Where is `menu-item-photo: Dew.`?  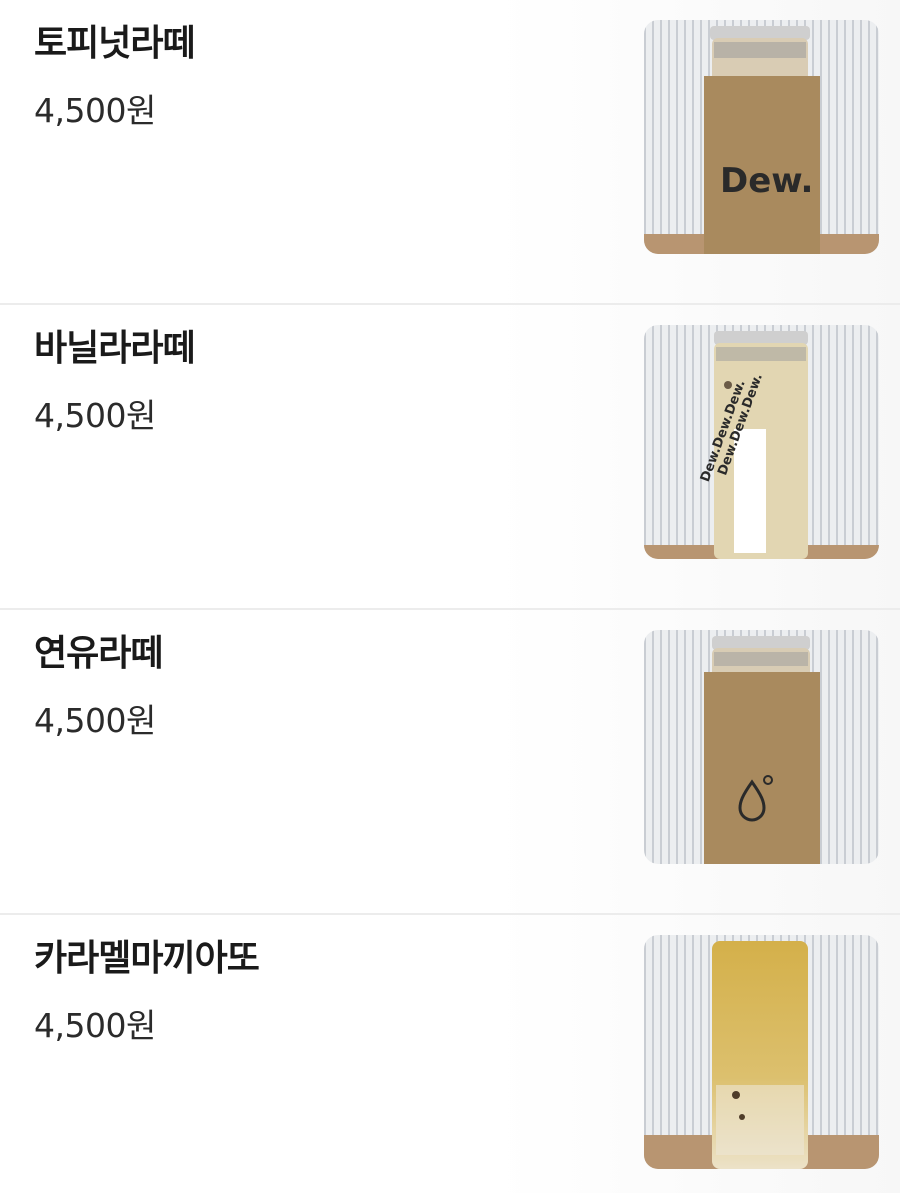
menu-item-photo: Dew. is located at coordinates (761, 137).